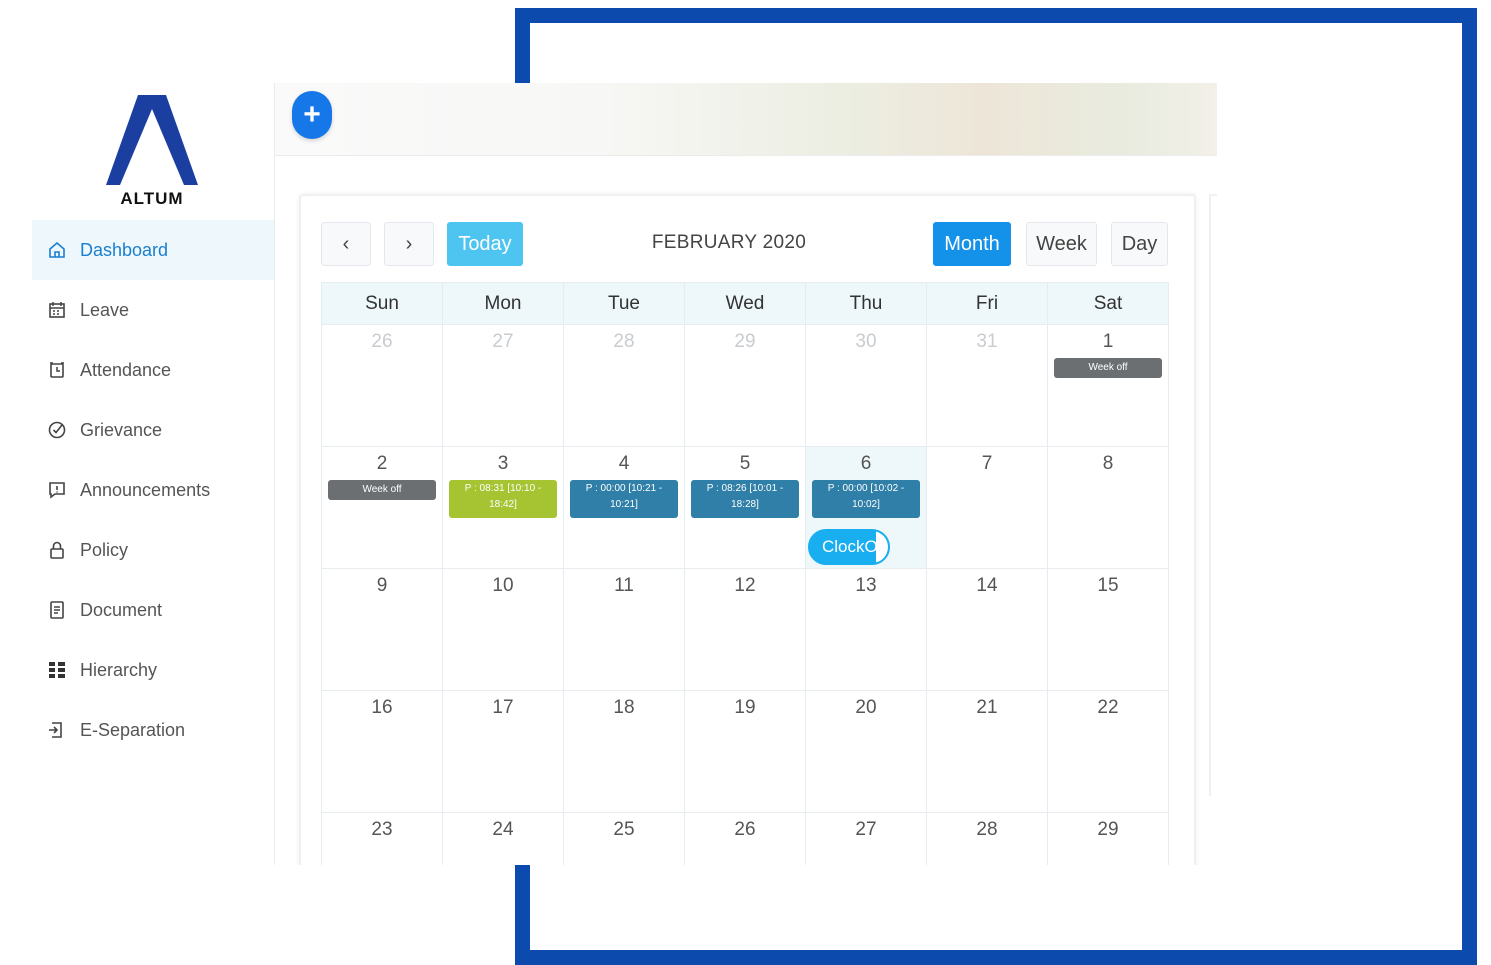  I want to click on sidebar-item-label: Policy, so click(104, 549).